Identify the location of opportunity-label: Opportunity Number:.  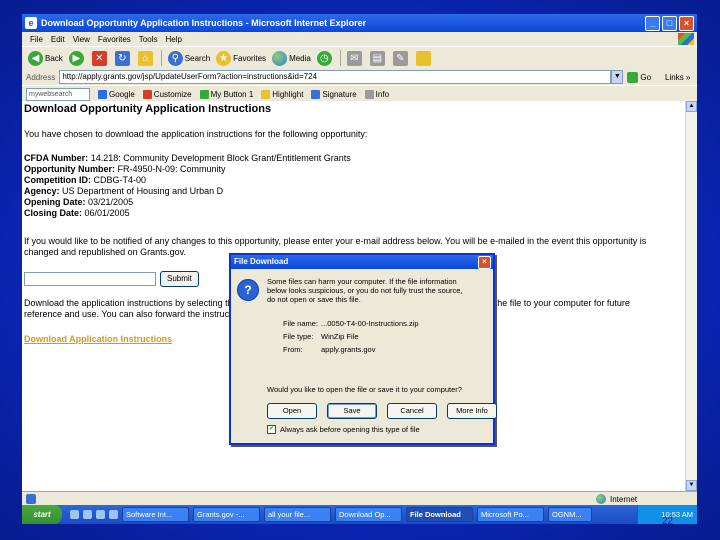
(69, 169).